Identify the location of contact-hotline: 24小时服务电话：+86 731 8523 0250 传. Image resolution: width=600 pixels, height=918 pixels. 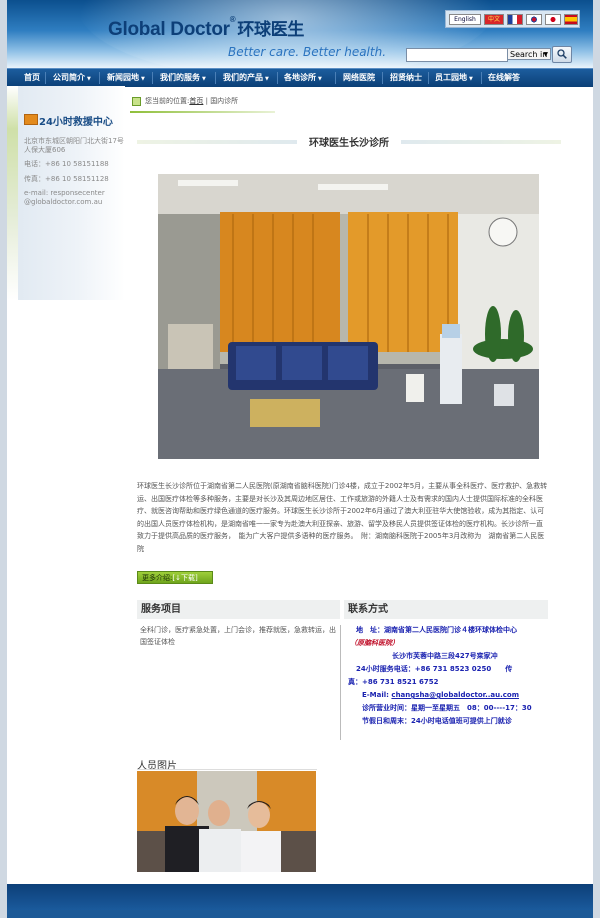
(434, 669).